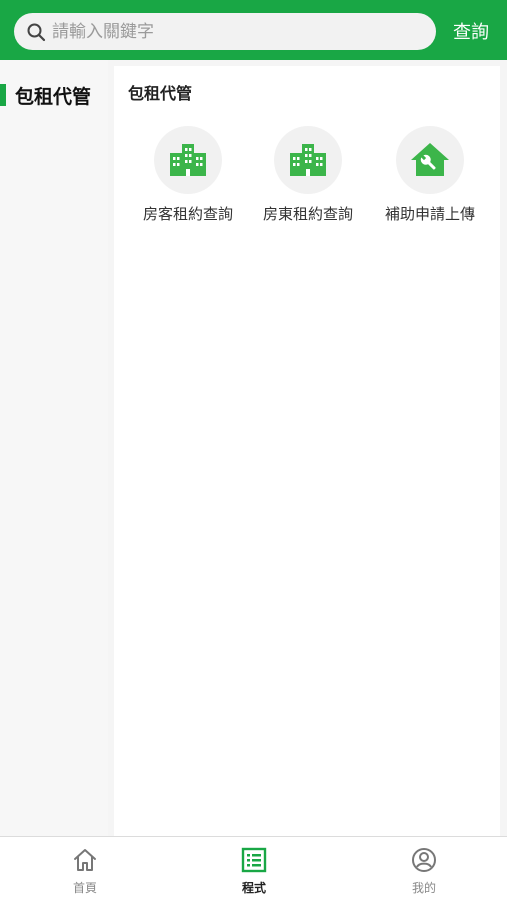 This screenshot has width=507, height=900. Describe the element at coordinates (254, 860) in the screenshot. I see `list-icon` at that location.